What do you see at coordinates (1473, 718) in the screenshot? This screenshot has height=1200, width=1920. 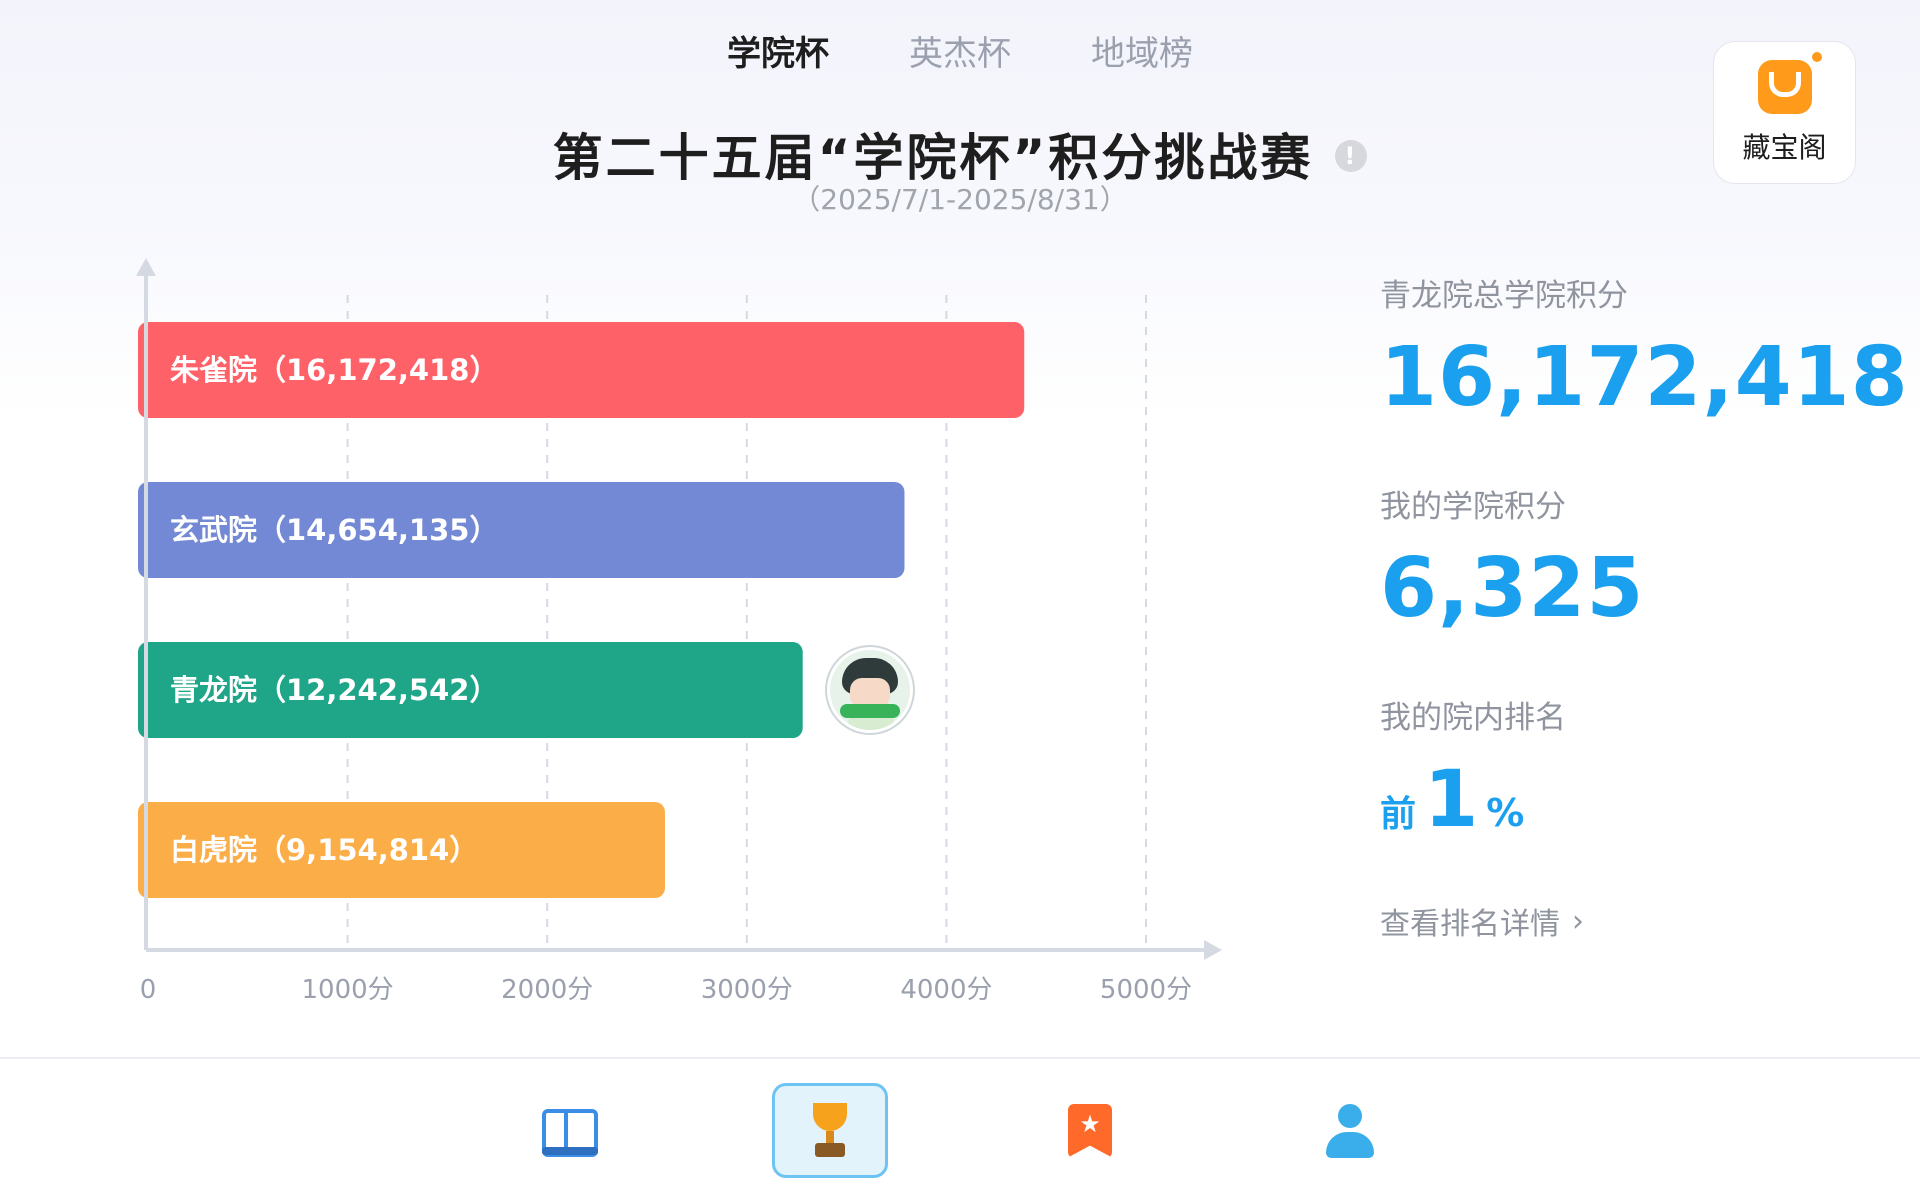 I see `my-rank-label: 我的院内排名` at bounding box center [1473, 718].